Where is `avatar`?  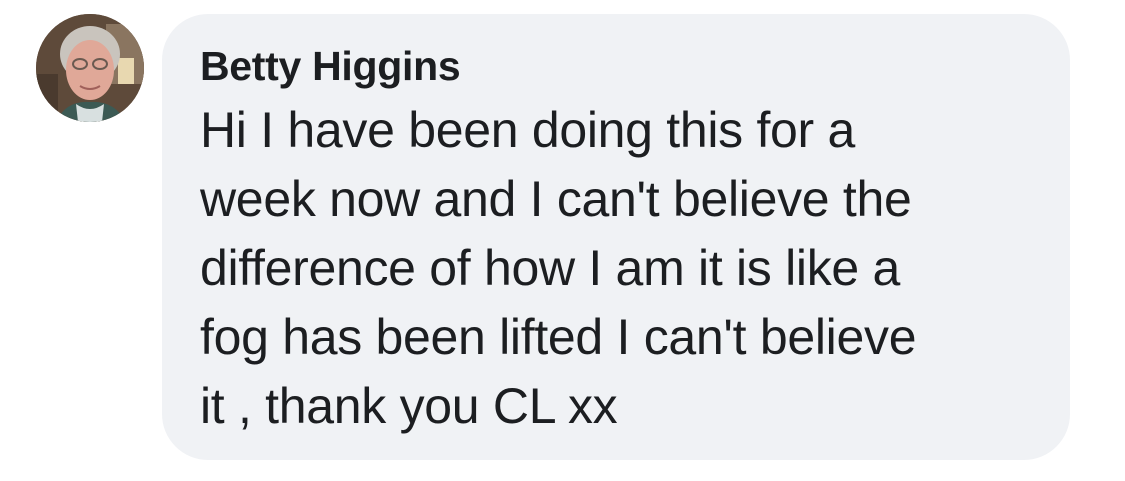
avatar is located at coordinates (90, 68).